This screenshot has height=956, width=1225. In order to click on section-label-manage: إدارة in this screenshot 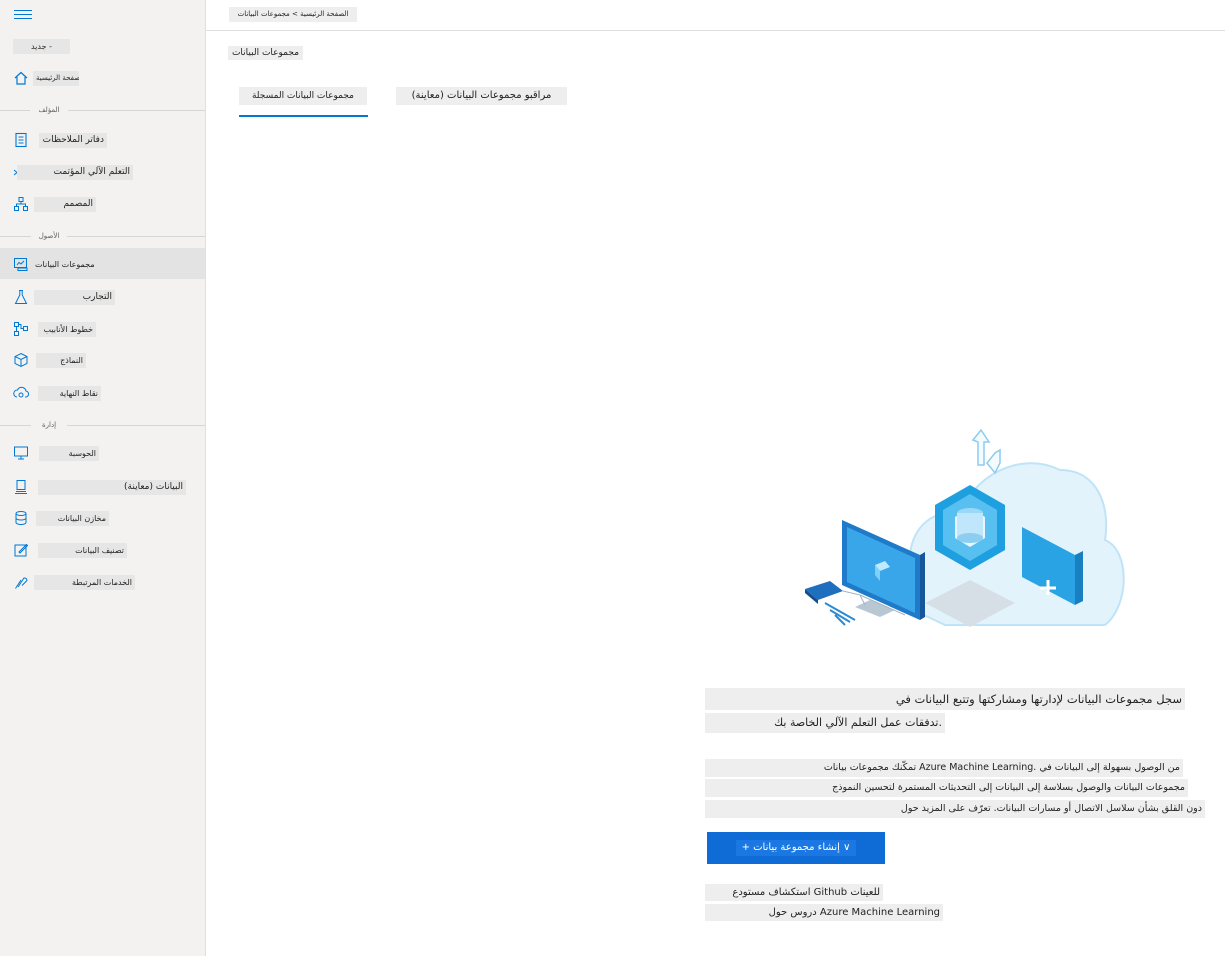, I will do `click(49, 425)`.